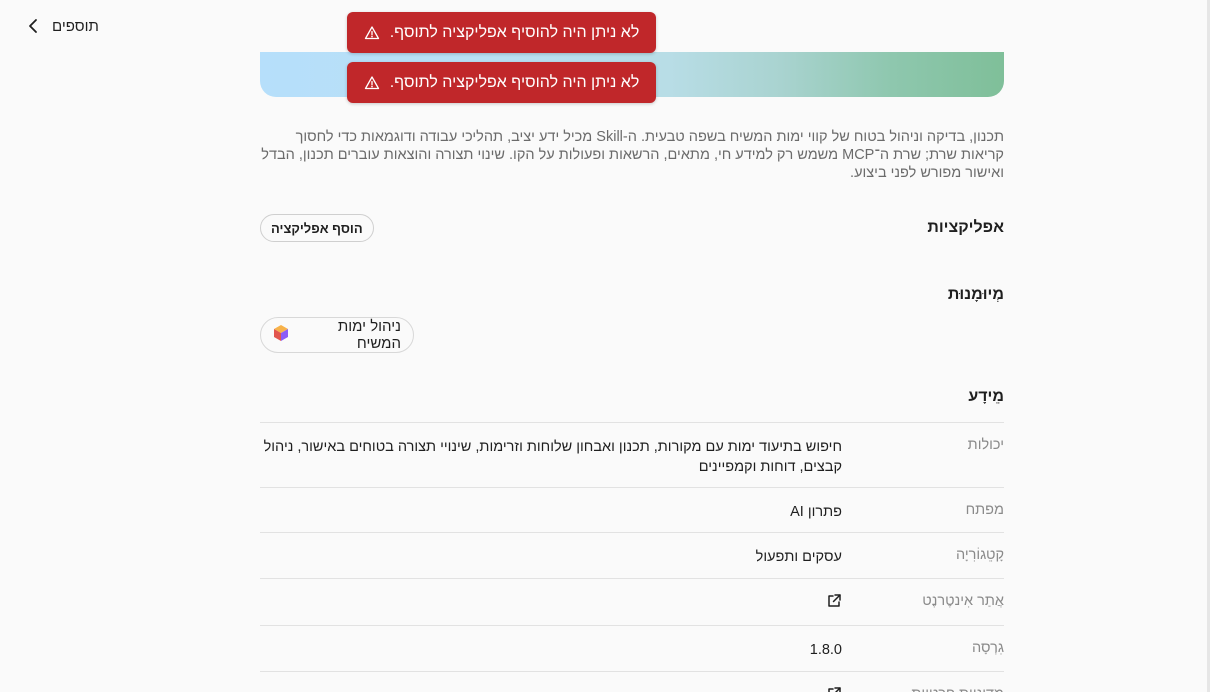  I want to click on skill-chip: ניהול ימות המשיח, so click(337, 335).